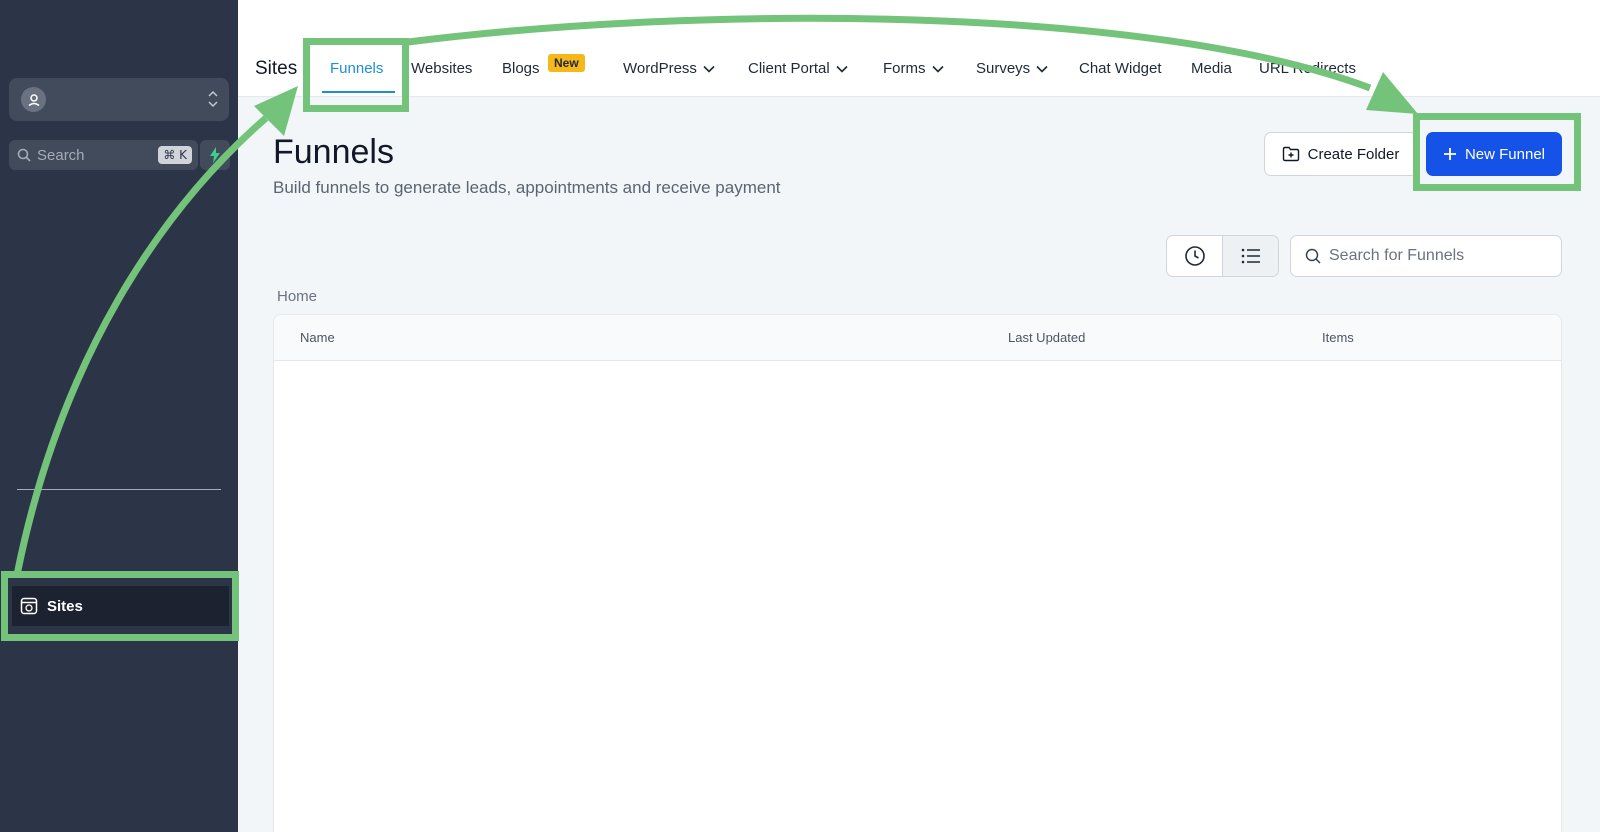 The height and width of the screenshot is (832, 1600). I want to click on arrow-sites-to-funnels, so click(141, 345).